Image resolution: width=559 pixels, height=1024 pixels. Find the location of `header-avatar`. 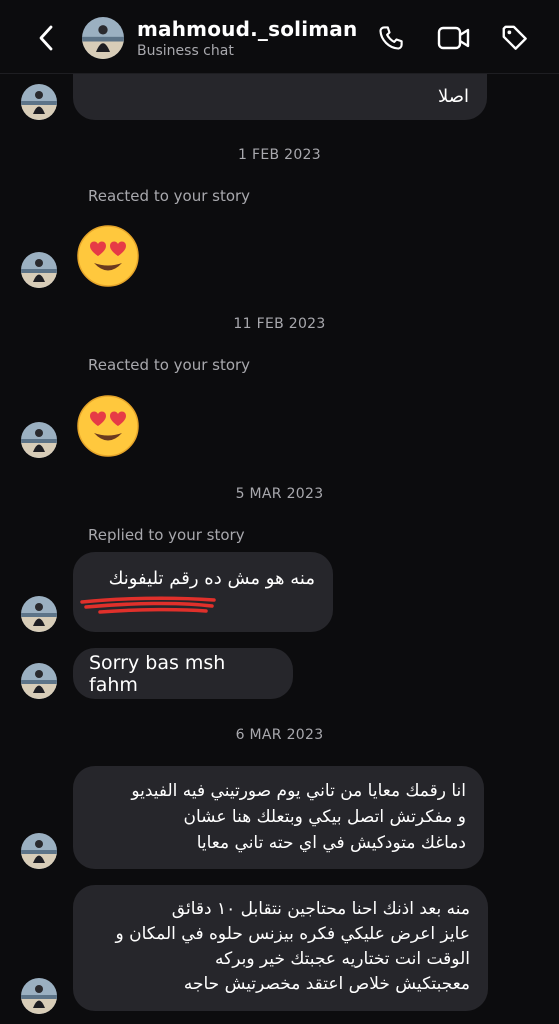

header-avatar is located at coordinates (103, 38).